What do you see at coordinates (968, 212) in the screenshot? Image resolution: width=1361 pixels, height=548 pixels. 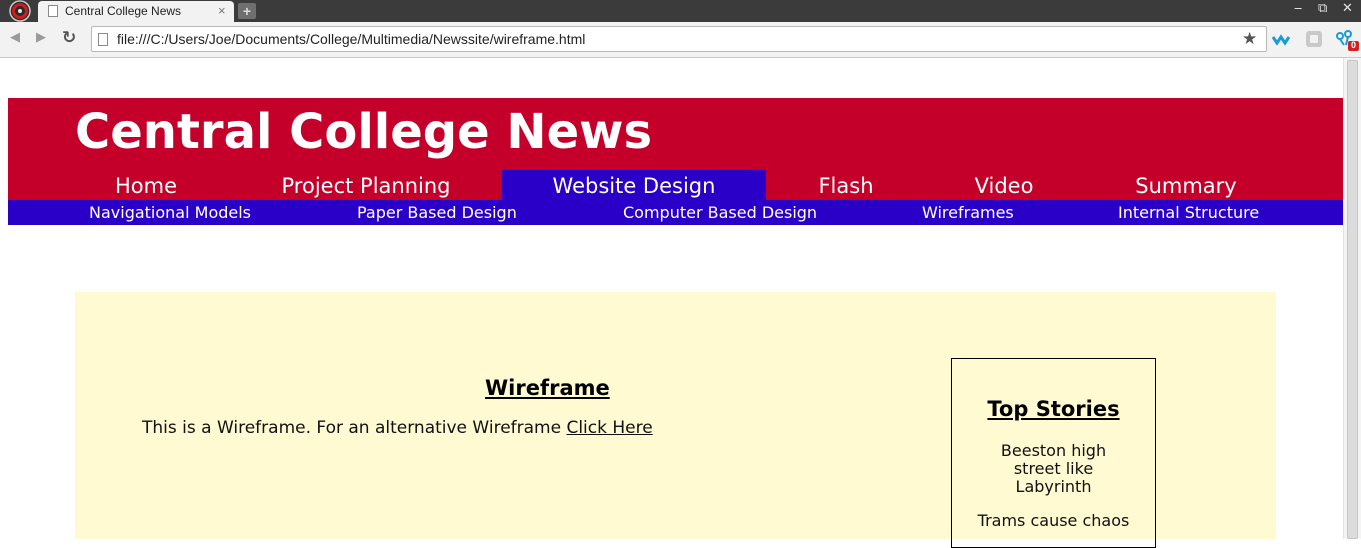 I see `subnav-item-wireframes: Wireframes` at bounding box center [968, 212].